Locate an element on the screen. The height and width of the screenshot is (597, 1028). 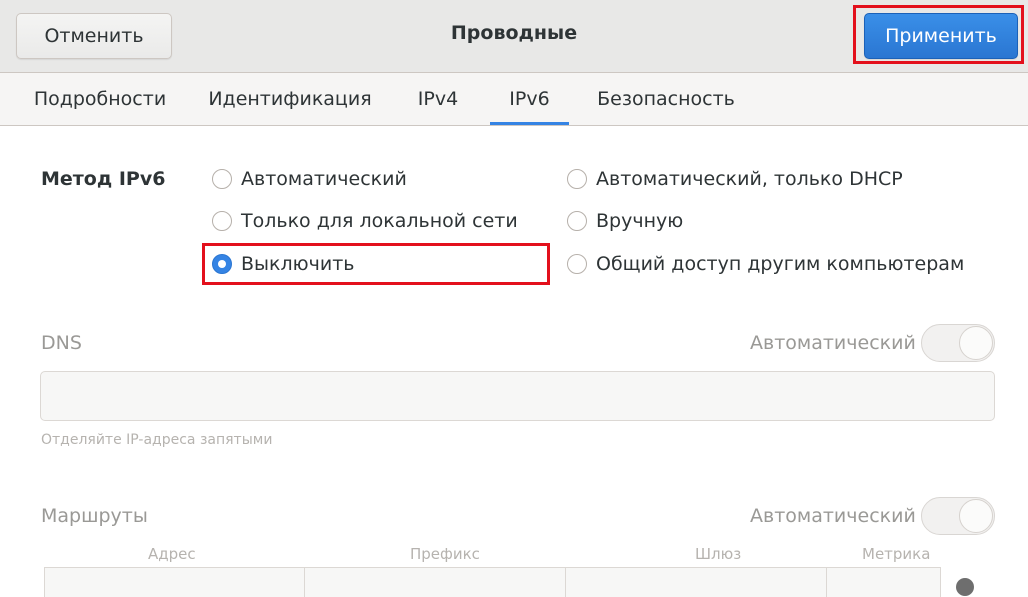
radio-shared: Общий доступ другим компьютерам is located at coordinates (765, 264).